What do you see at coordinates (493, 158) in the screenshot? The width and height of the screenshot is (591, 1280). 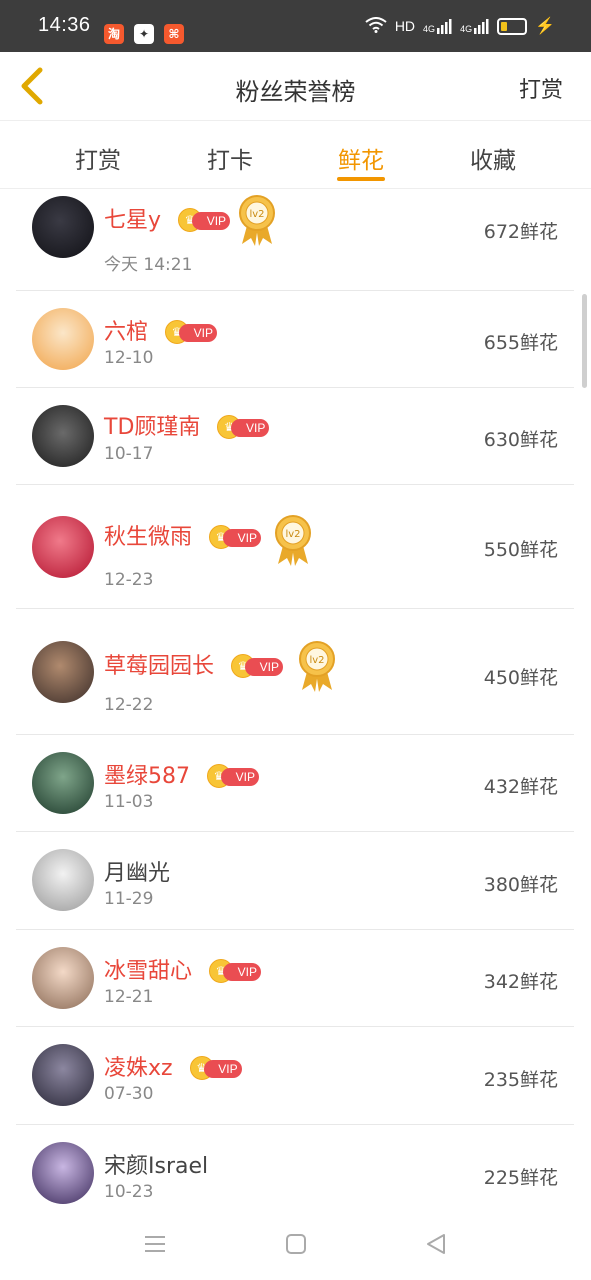 I see `tab-favorites: 收藏` at bounding box center [493, 158].